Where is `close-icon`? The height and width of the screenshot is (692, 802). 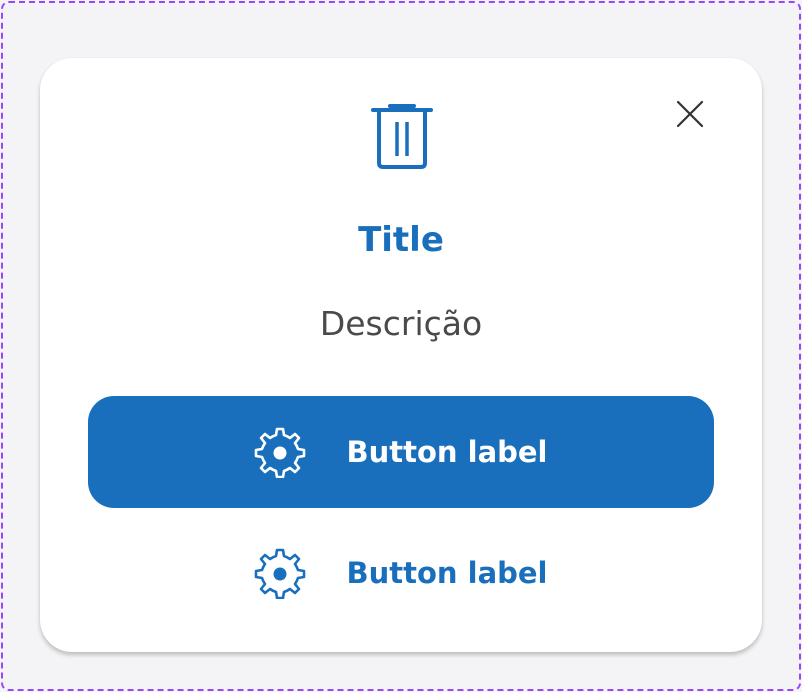 close-icon is located at coordinates (690, 116).